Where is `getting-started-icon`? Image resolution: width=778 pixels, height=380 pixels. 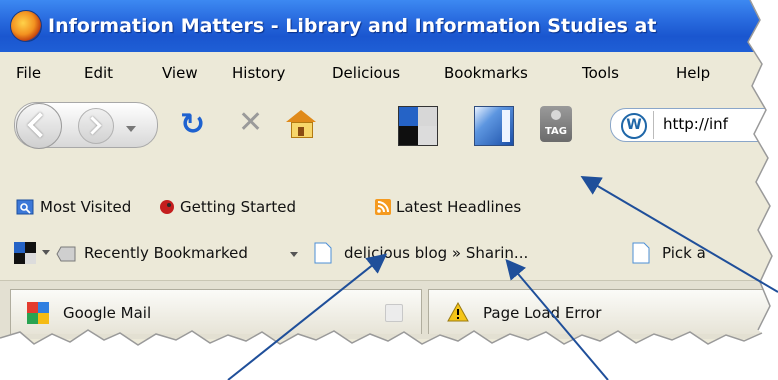 getting-started-icon is located at coordinates (167, 207).